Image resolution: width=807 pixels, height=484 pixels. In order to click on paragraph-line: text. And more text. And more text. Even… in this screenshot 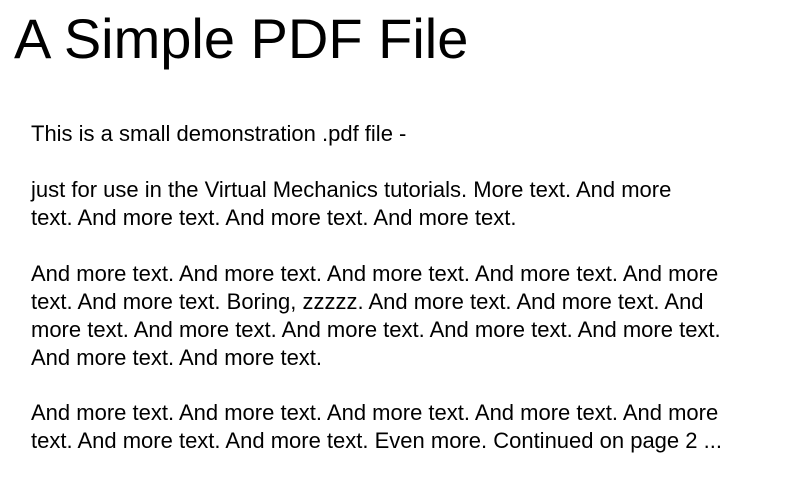, I will do `click(376, 440)`.